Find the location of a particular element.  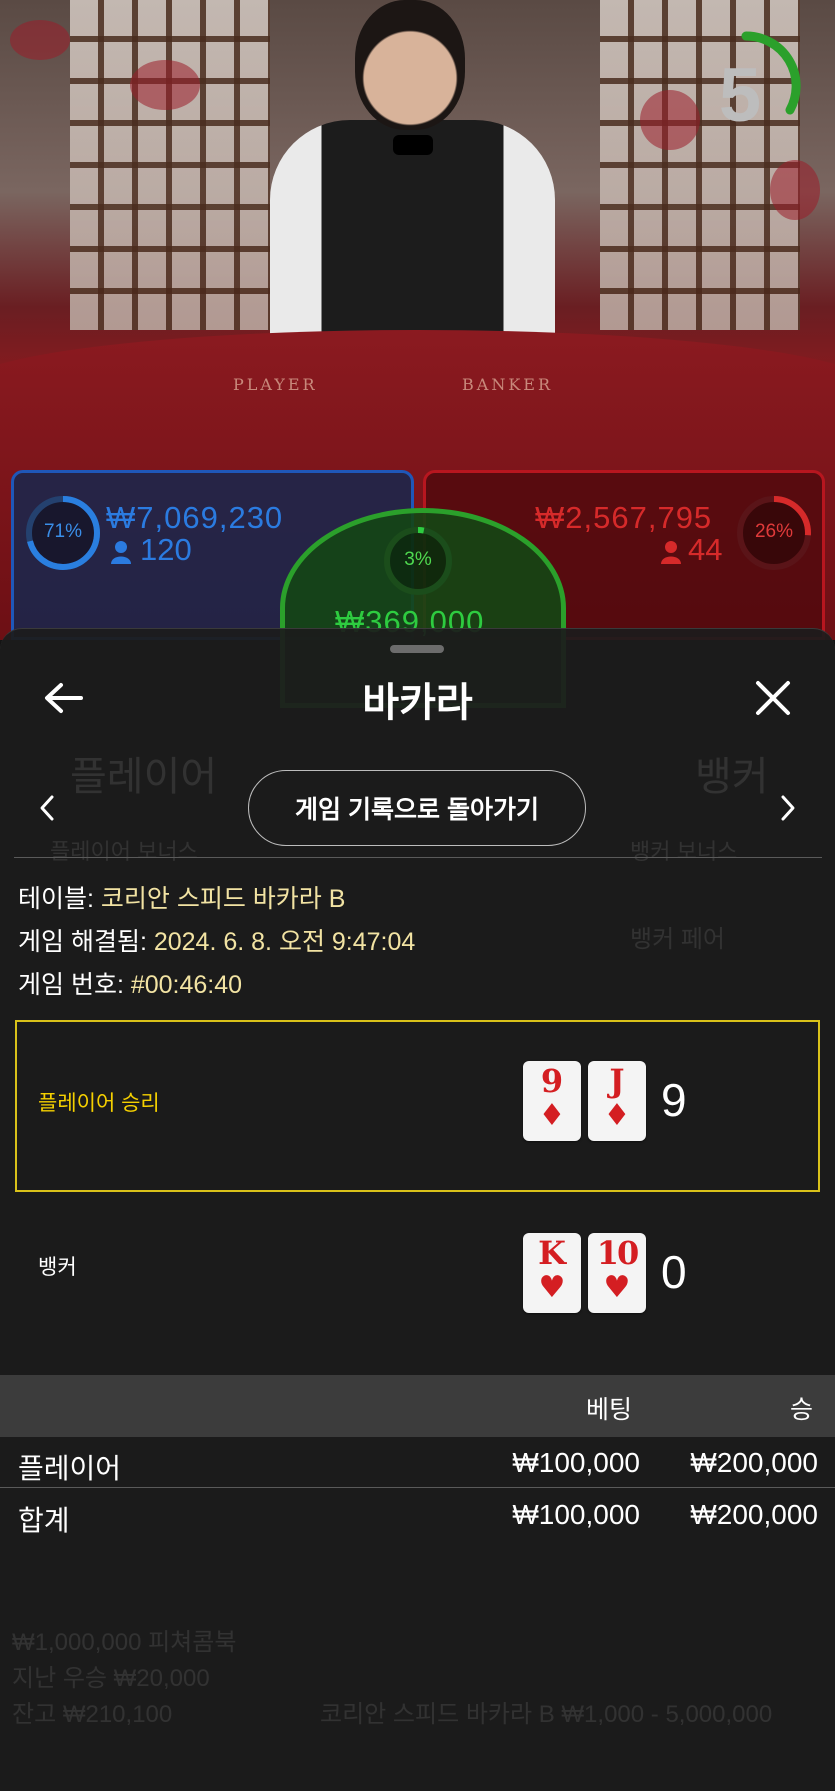

close-button is located at coordinates (773, 698).